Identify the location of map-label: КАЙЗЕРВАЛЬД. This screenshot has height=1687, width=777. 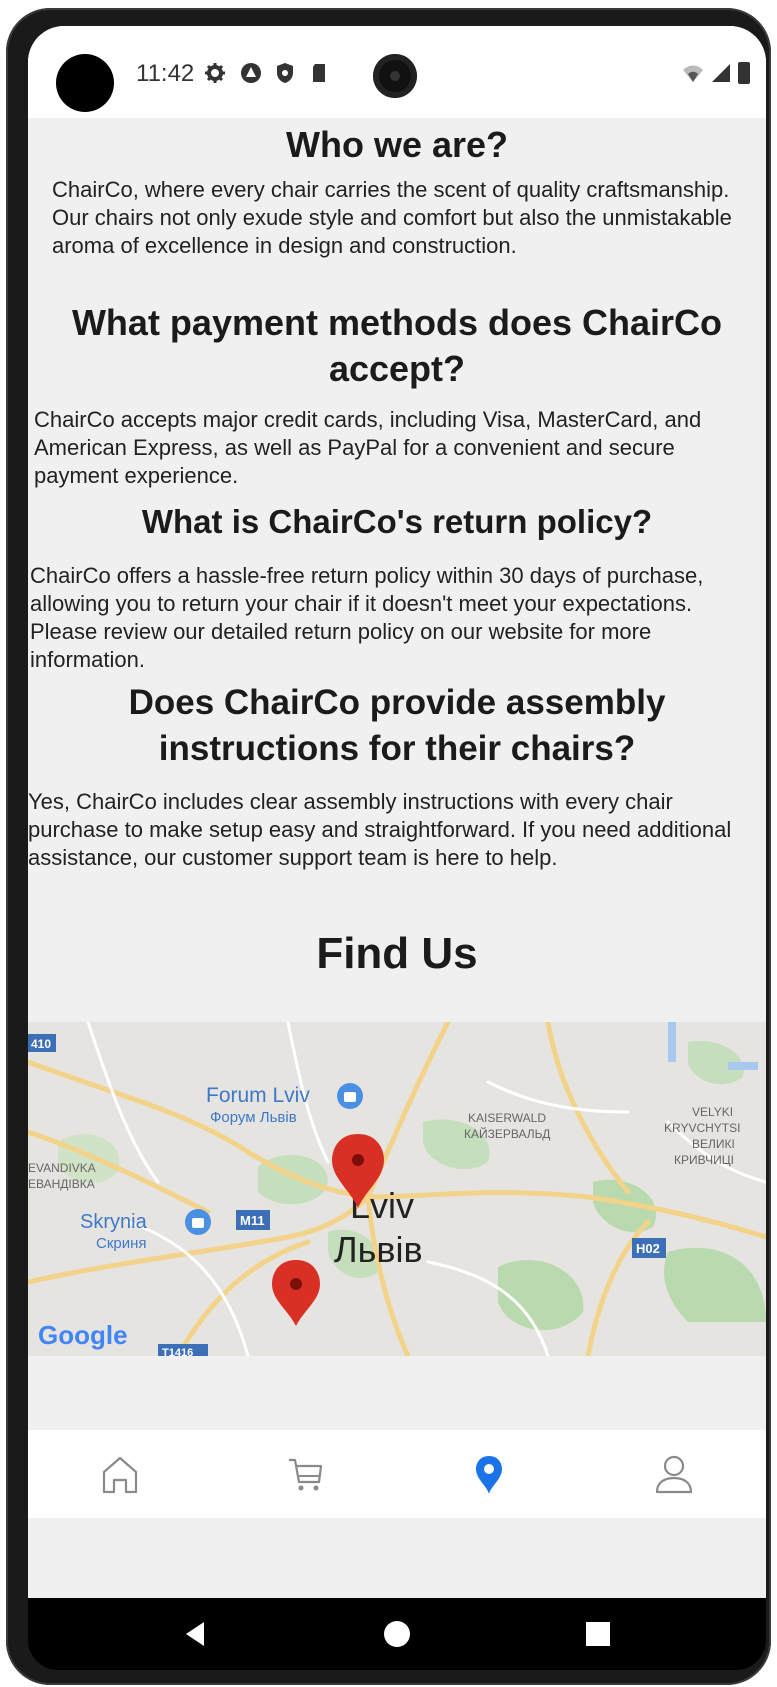
(507, 1133).